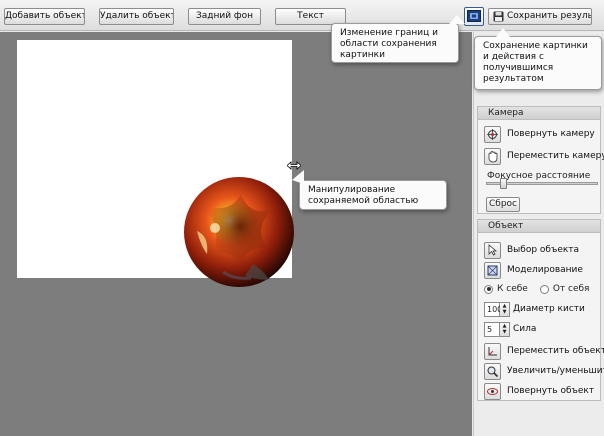 The image size is (604, 436). What do you see at coordinates (136, 16) in the screenshot?
I see `delete-object-button: Удалить объект` at bounding box center [136, 16].